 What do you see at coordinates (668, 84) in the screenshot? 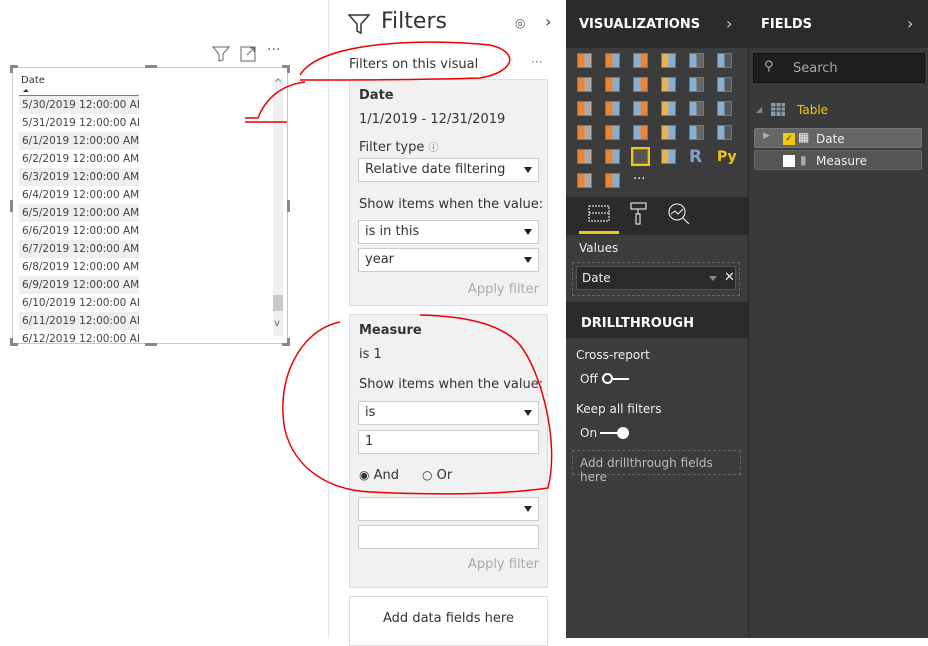
I see `line-column-icon` at bounding box center [668, 84].